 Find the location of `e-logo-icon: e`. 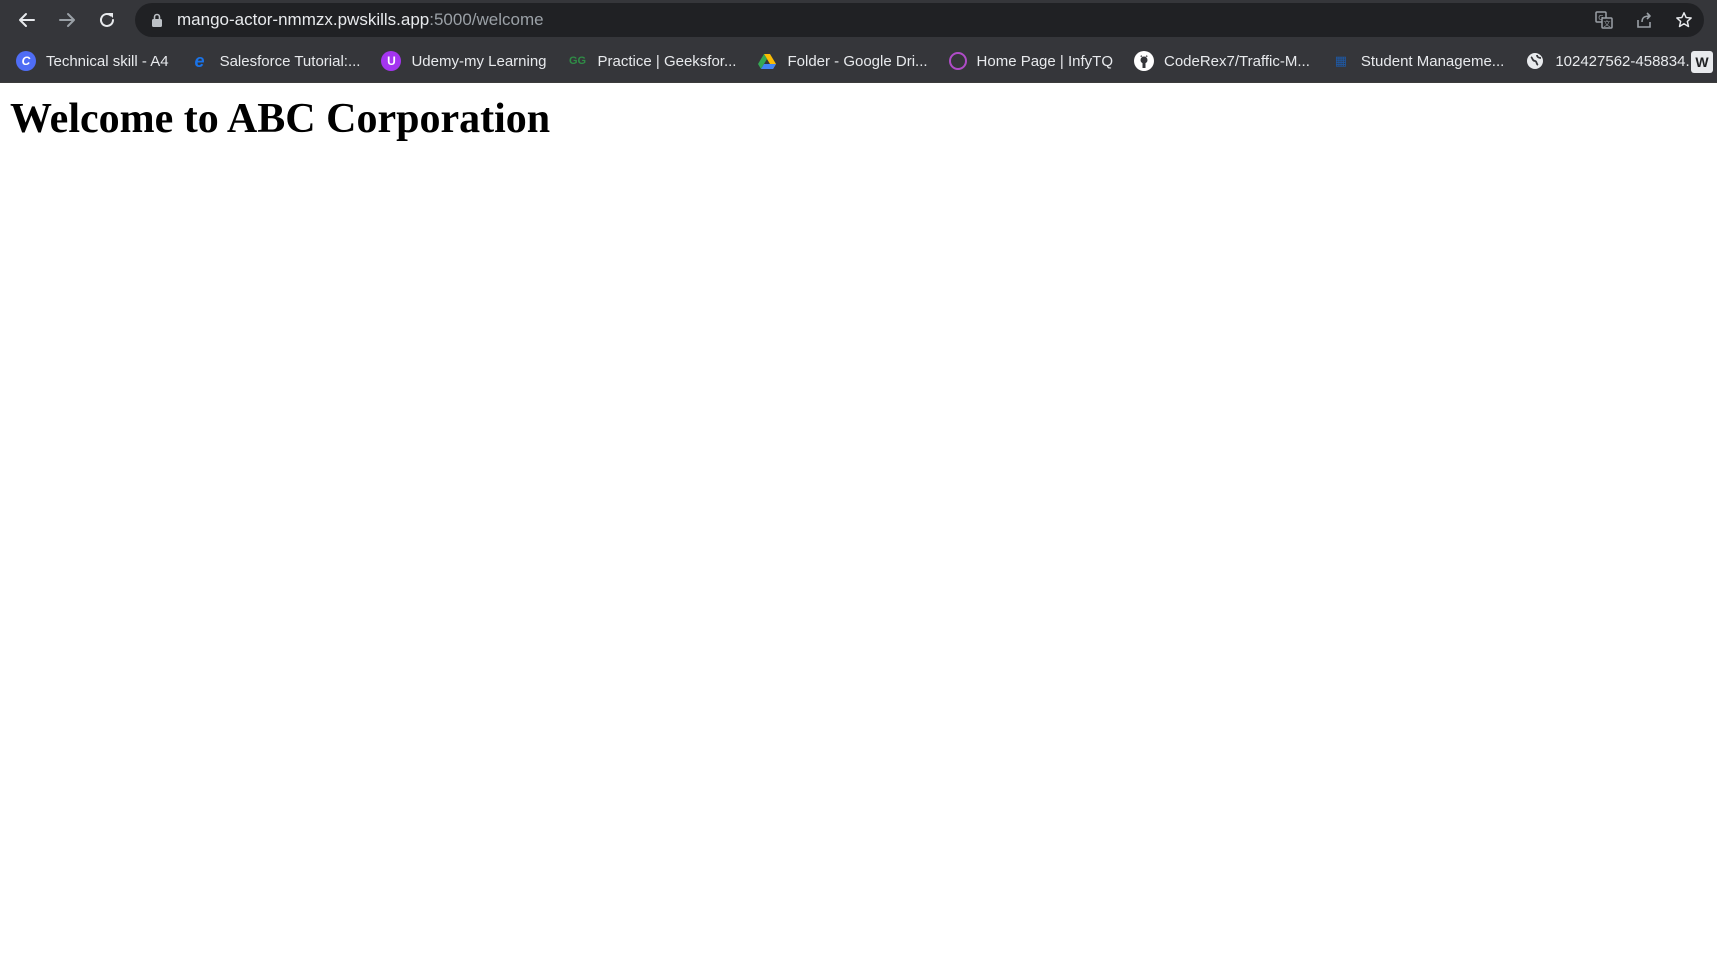

e-logo-icon: e is located at coordinates (199, 60).